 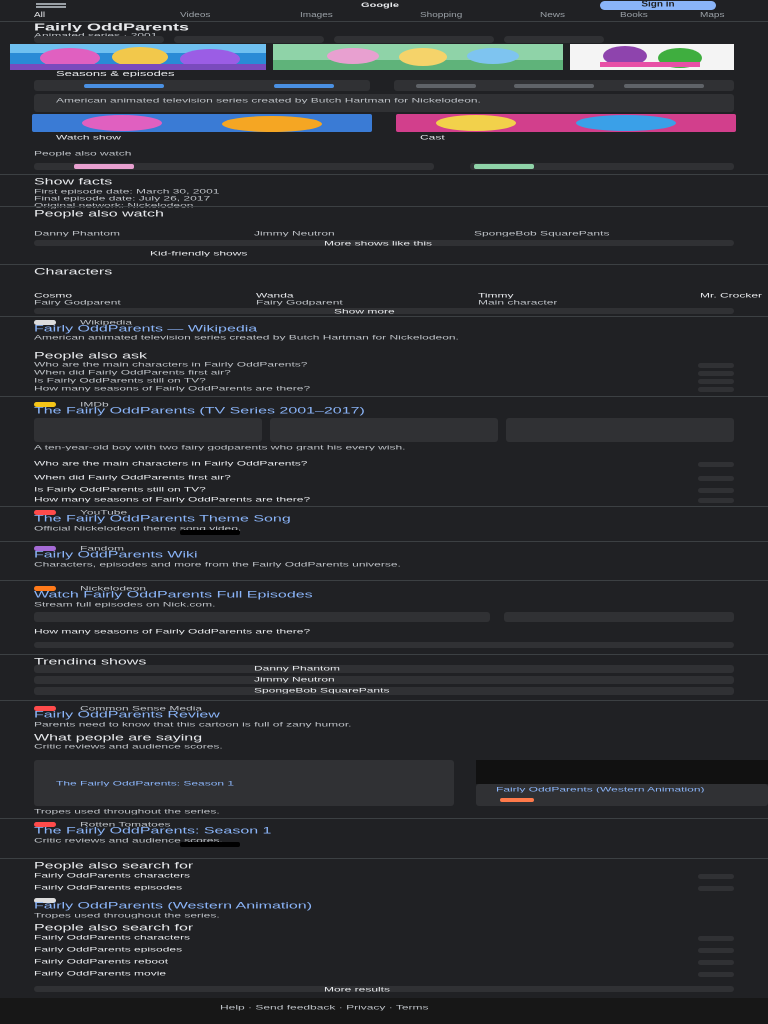 I want to click on chip-episodes, so click(x=249, y=39).